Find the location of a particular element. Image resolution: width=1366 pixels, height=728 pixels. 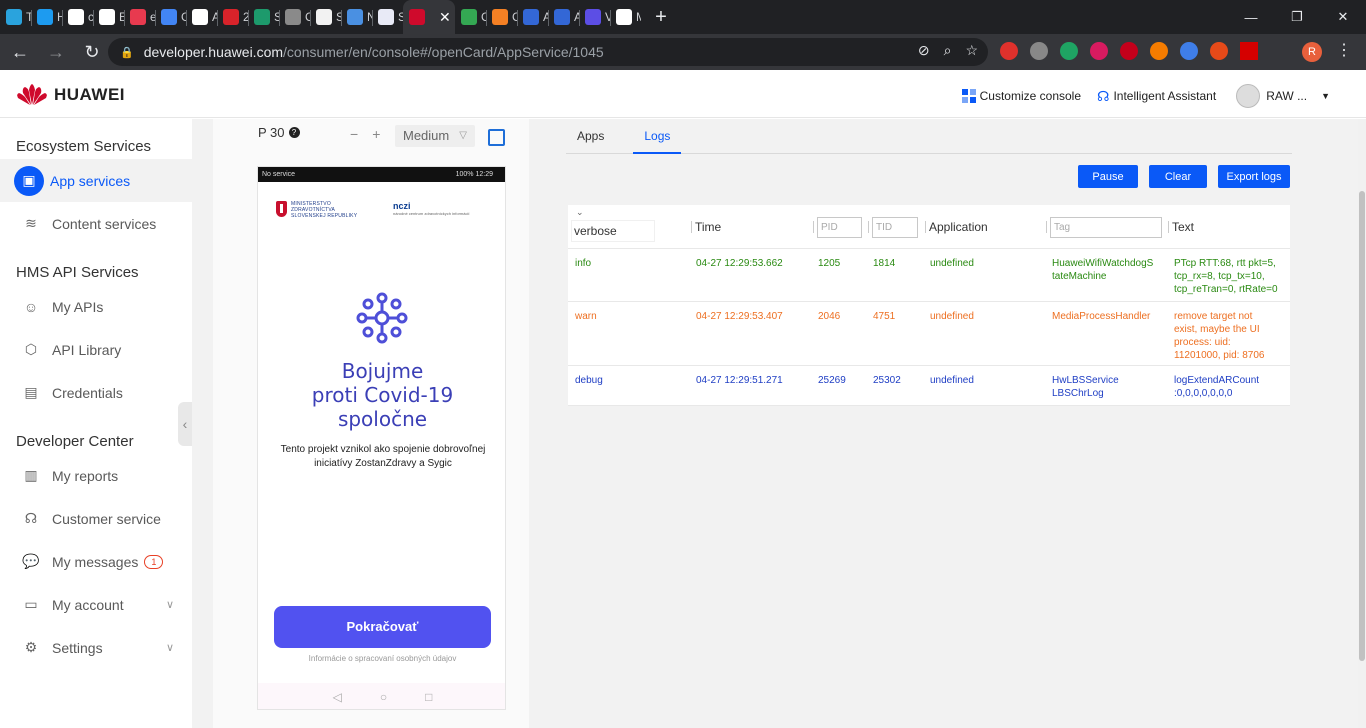

zoom-in-button: + is located at coordinates (376, 134).